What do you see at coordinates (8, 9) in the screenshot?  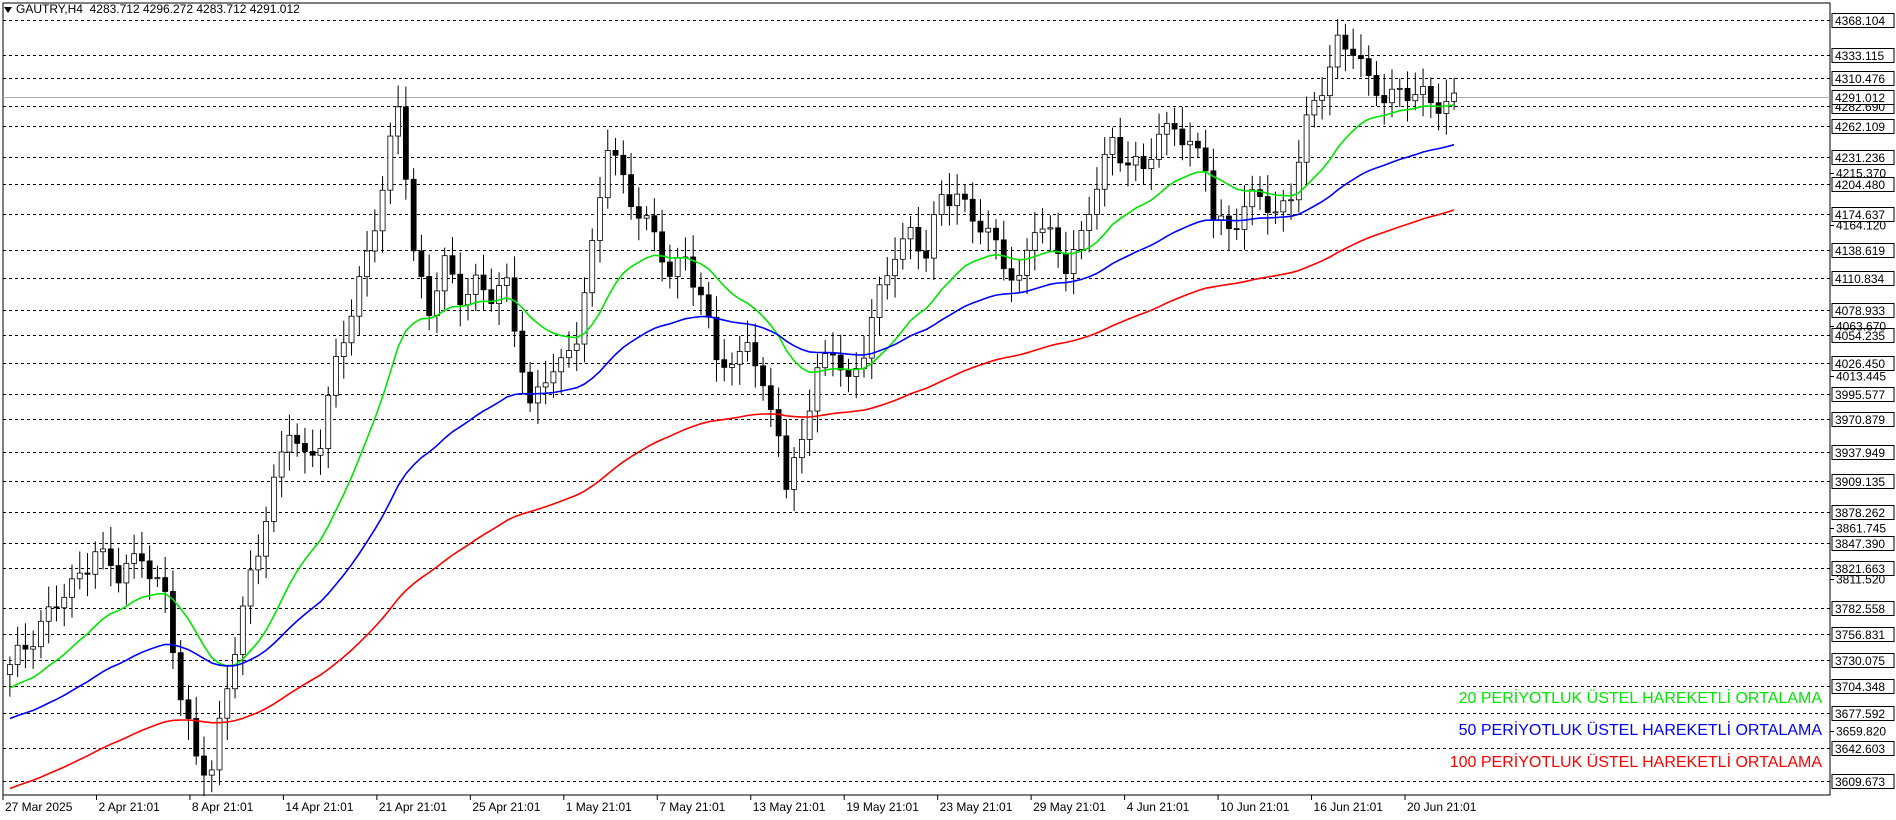 I see `collapse-triangle-icon` at bounding box center [8, 9].